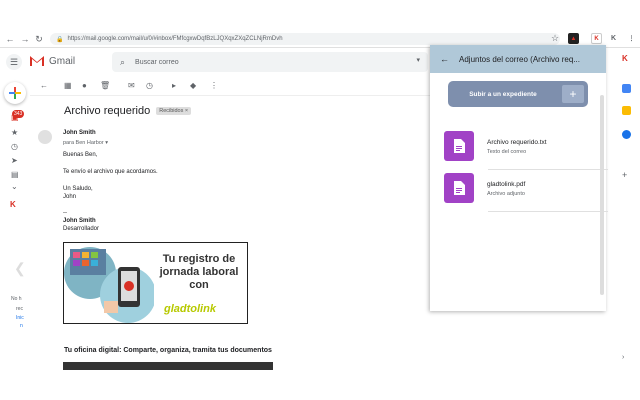  I want to click on panel-scrollbar, so click(602, 195).